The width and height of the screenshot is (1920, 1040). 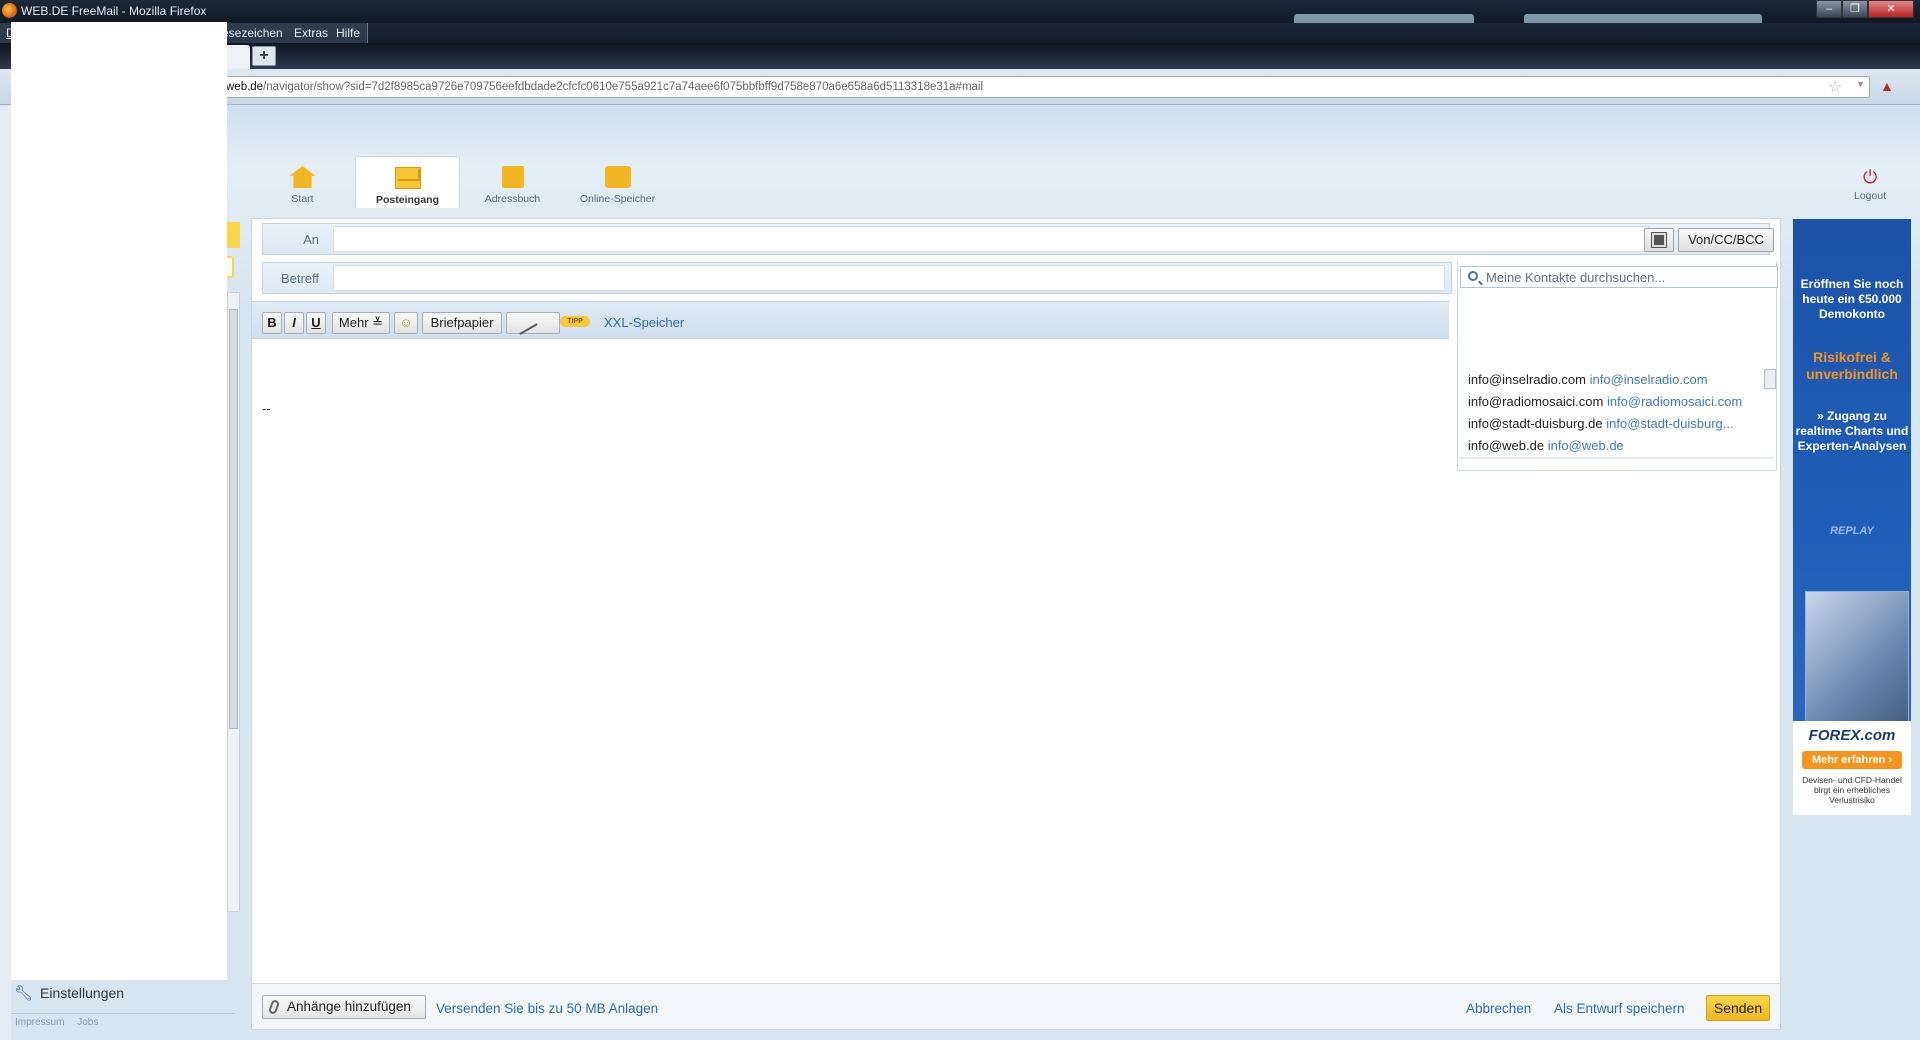 I want to click on save-draft-link: Als Entwurf speichern, so click(x=1619, y=1008).